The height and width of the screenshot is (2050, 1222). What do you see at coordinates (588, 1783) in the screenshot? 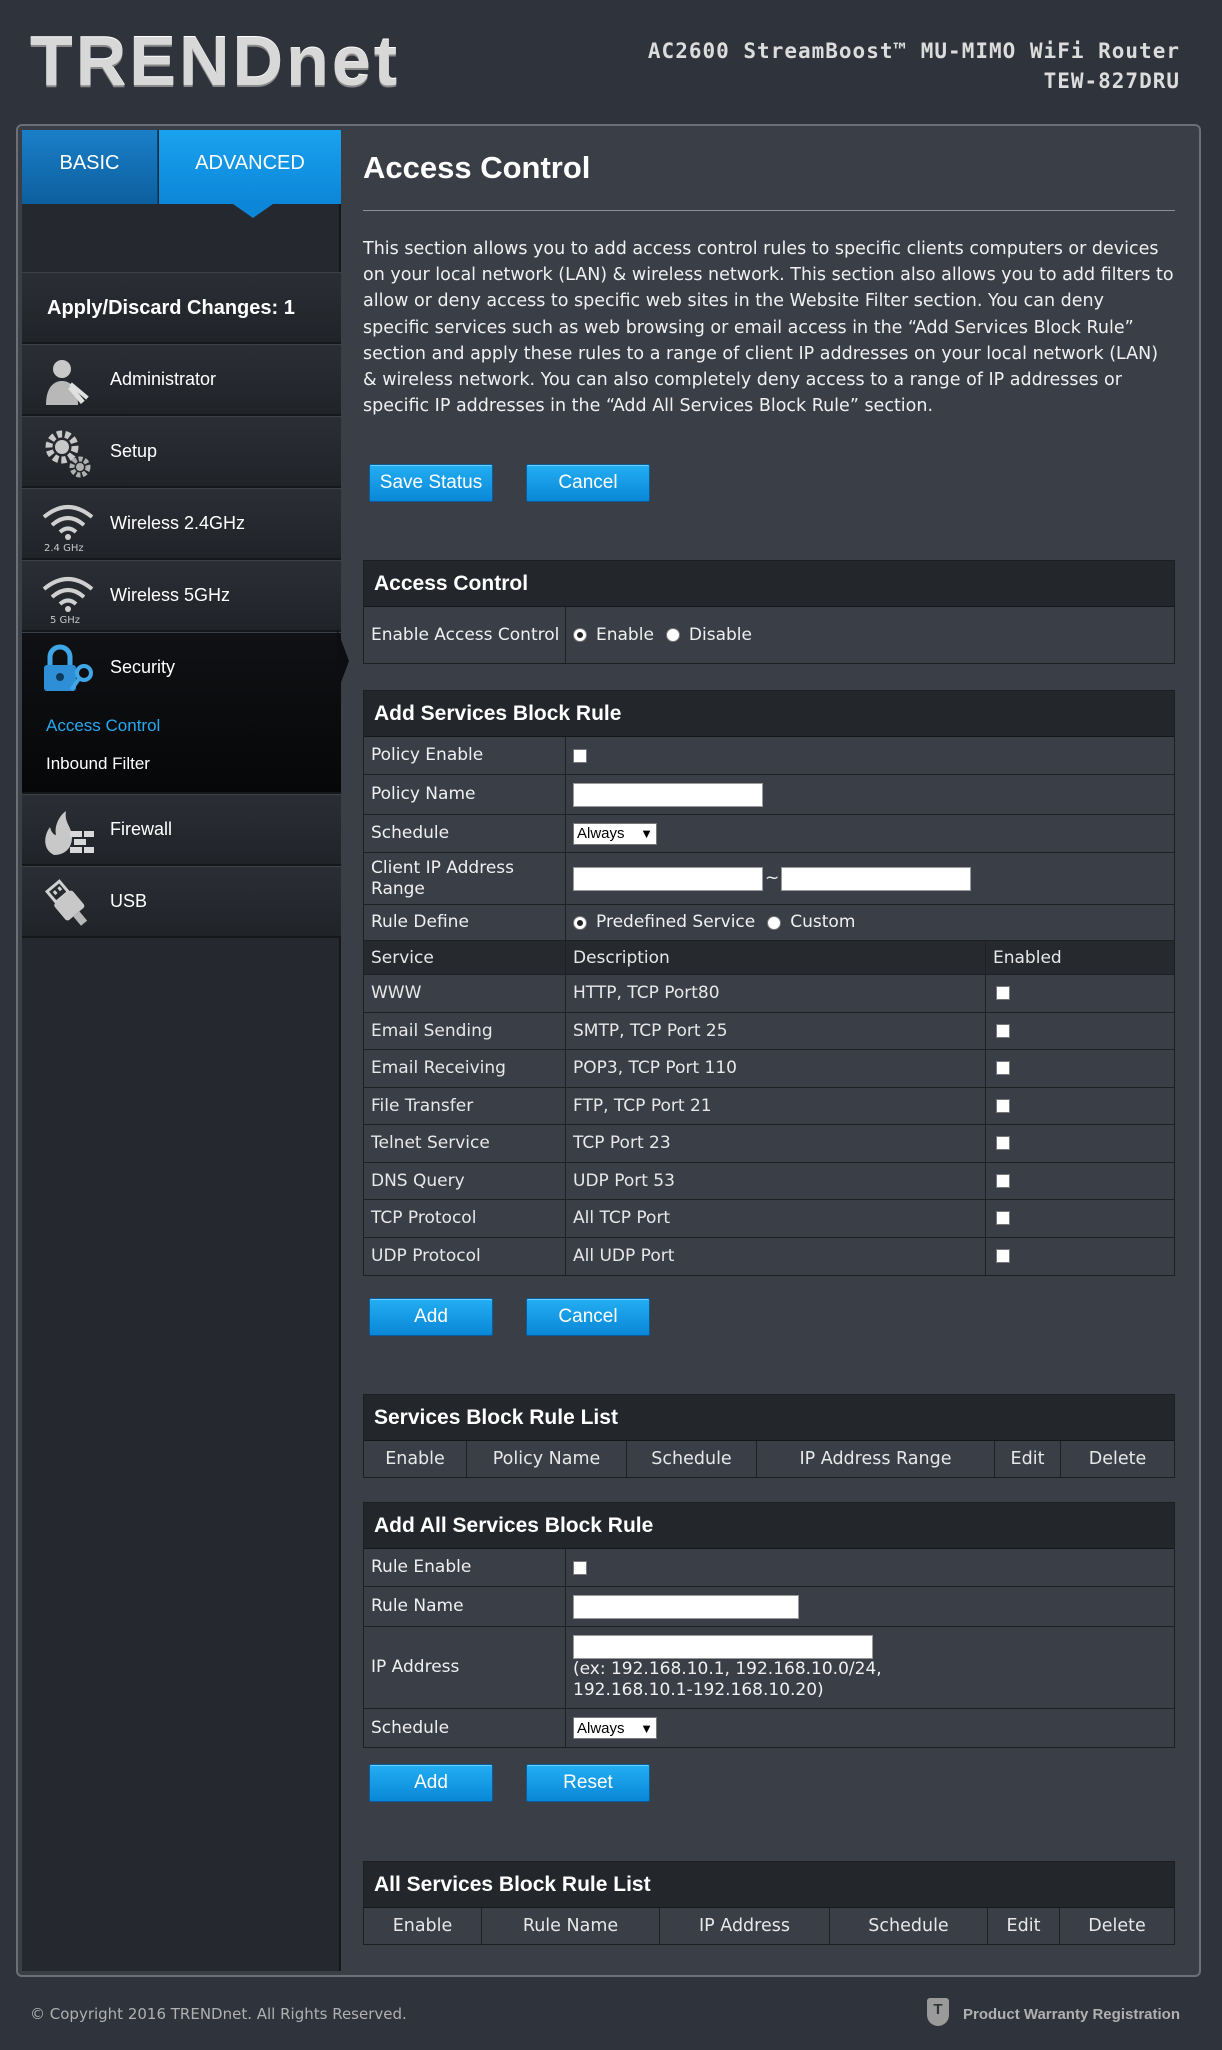
I see `reset-button: Reset` at bounding box center [588, 1783].